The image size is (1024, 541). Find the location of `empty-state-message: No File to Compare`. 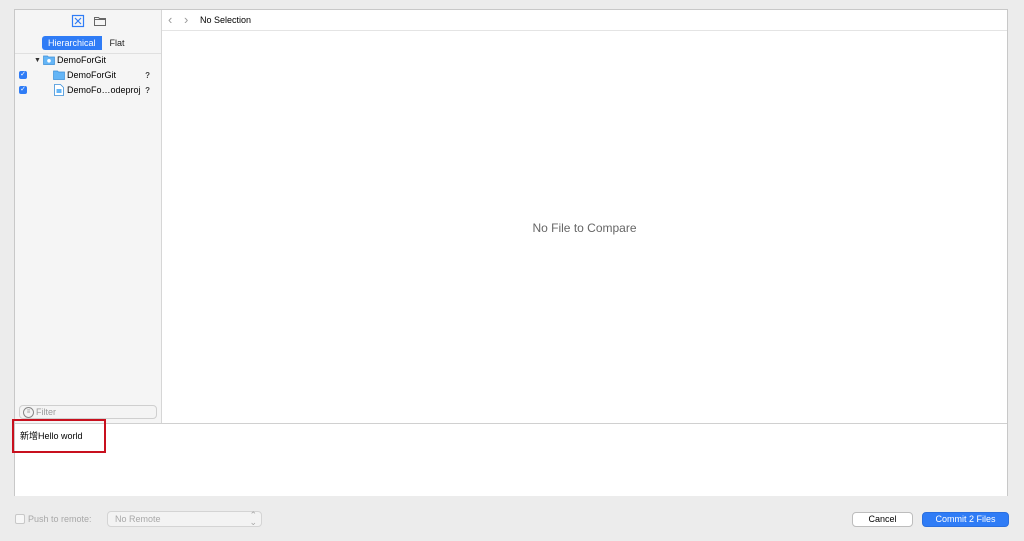

empty-state-message: No File to Compare is located at coordinates (584, 228).